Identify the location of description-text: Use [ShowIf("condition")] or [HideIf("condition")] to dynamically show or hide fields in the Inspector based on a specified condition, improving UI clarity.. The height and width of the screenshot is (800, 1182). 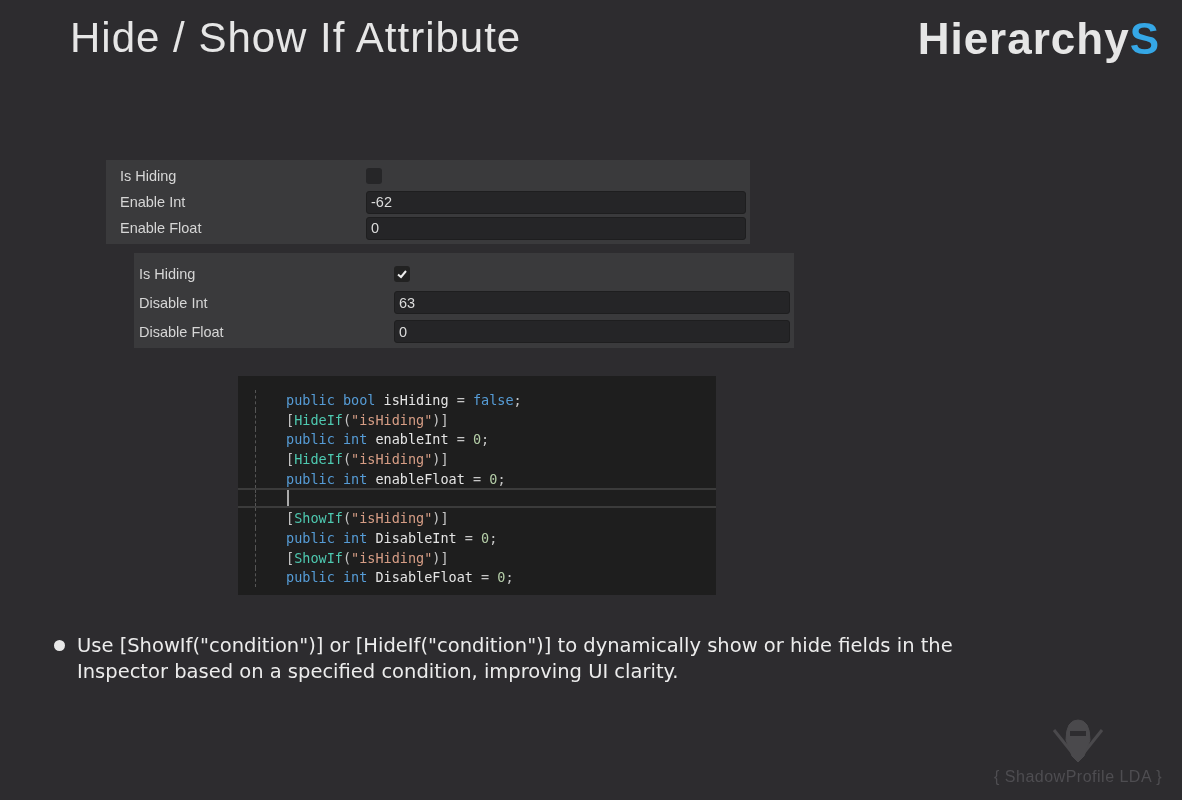
(515, 659).